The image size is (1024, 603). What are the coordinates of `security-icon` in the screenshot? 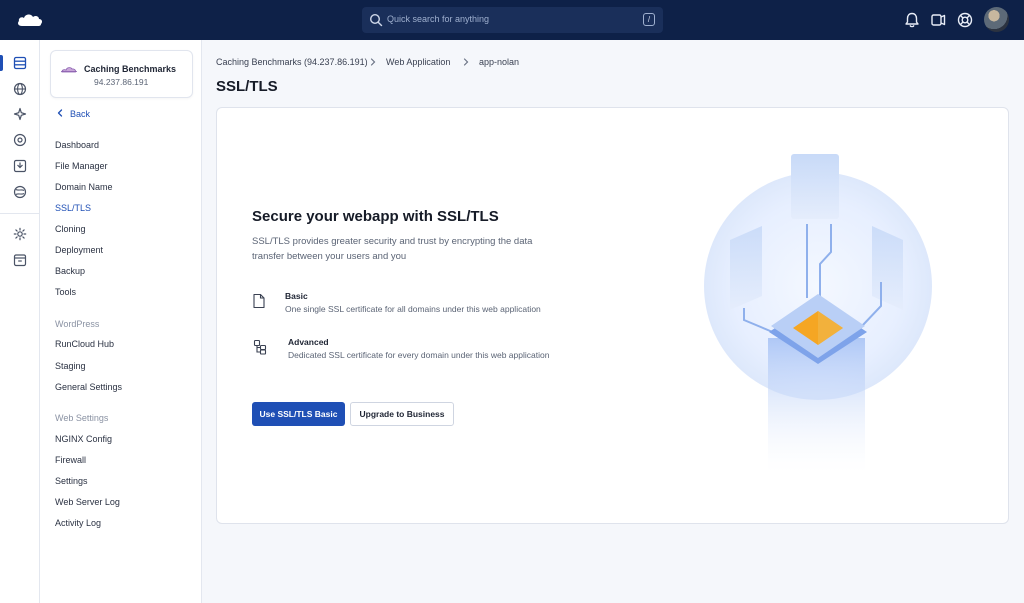 It's located at (20, 140).